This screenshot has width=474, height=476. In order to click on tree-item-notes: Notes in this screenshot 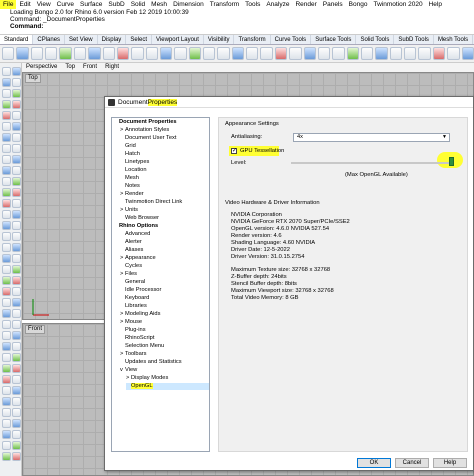, I will do `click(130, 186)`.